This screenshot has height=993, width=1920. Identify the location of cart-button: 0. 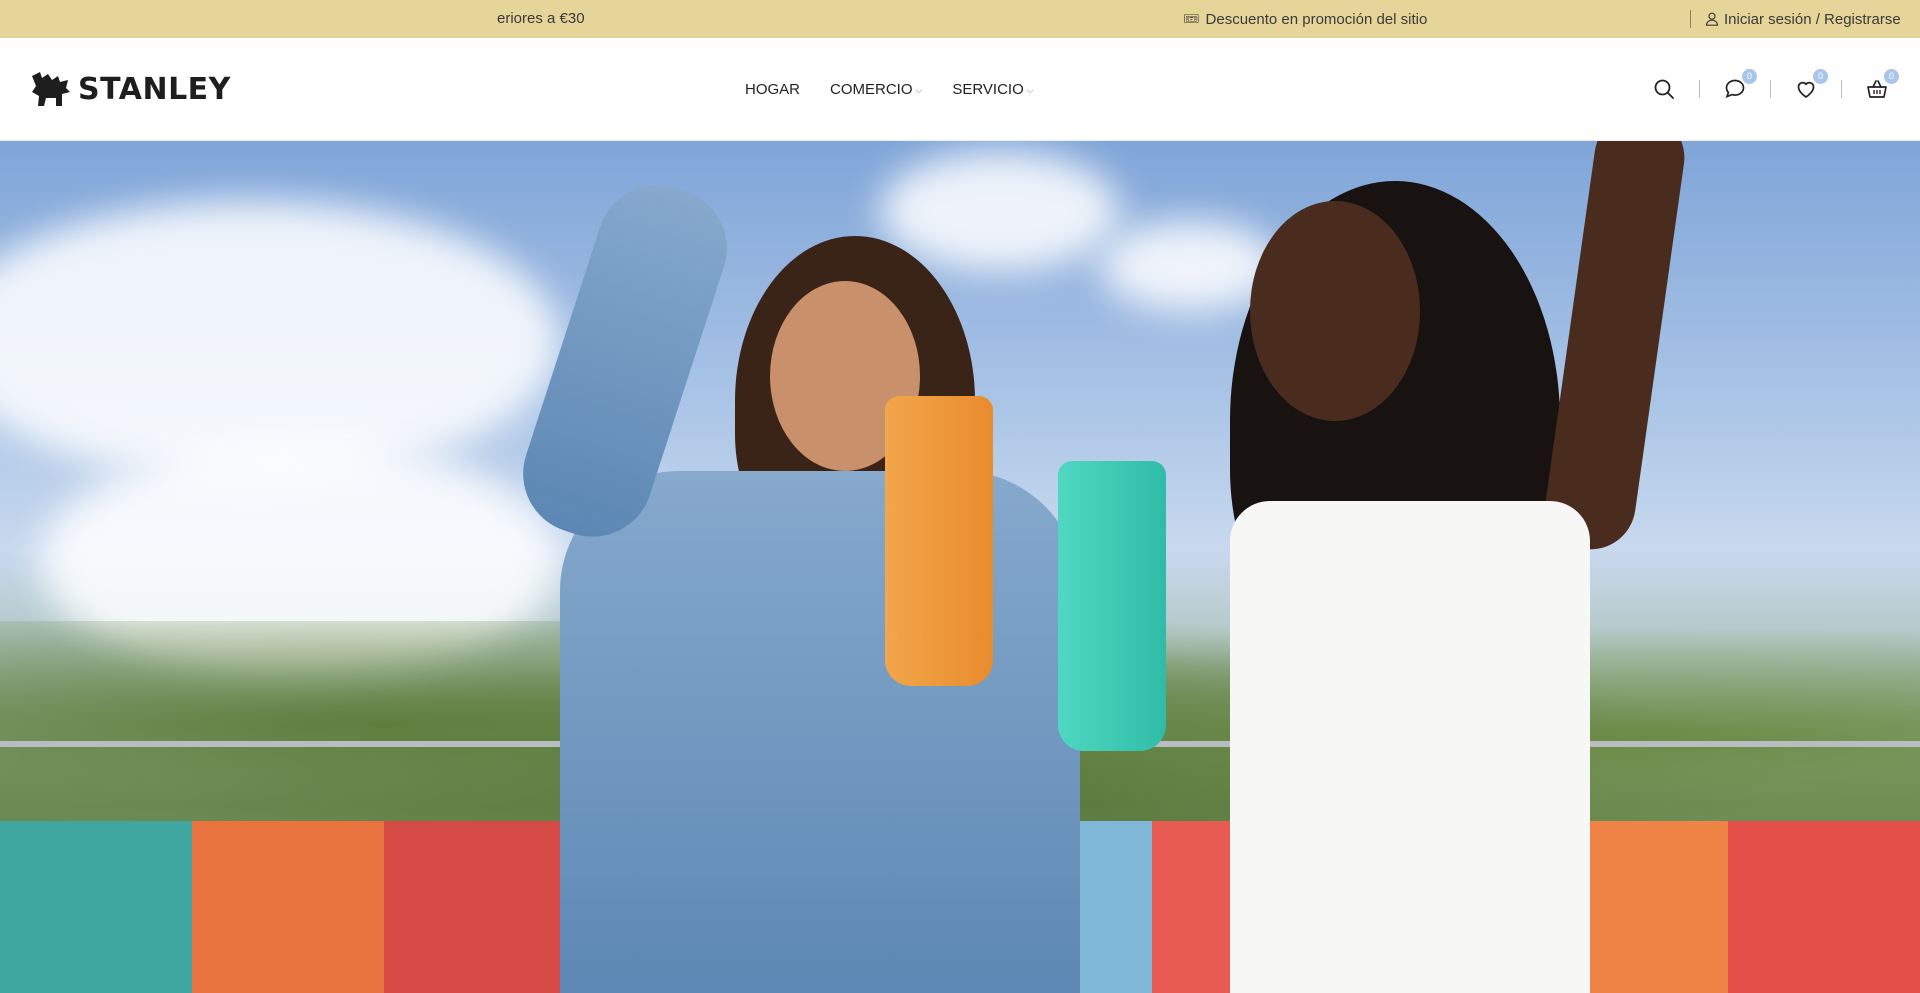
(1881, 85).